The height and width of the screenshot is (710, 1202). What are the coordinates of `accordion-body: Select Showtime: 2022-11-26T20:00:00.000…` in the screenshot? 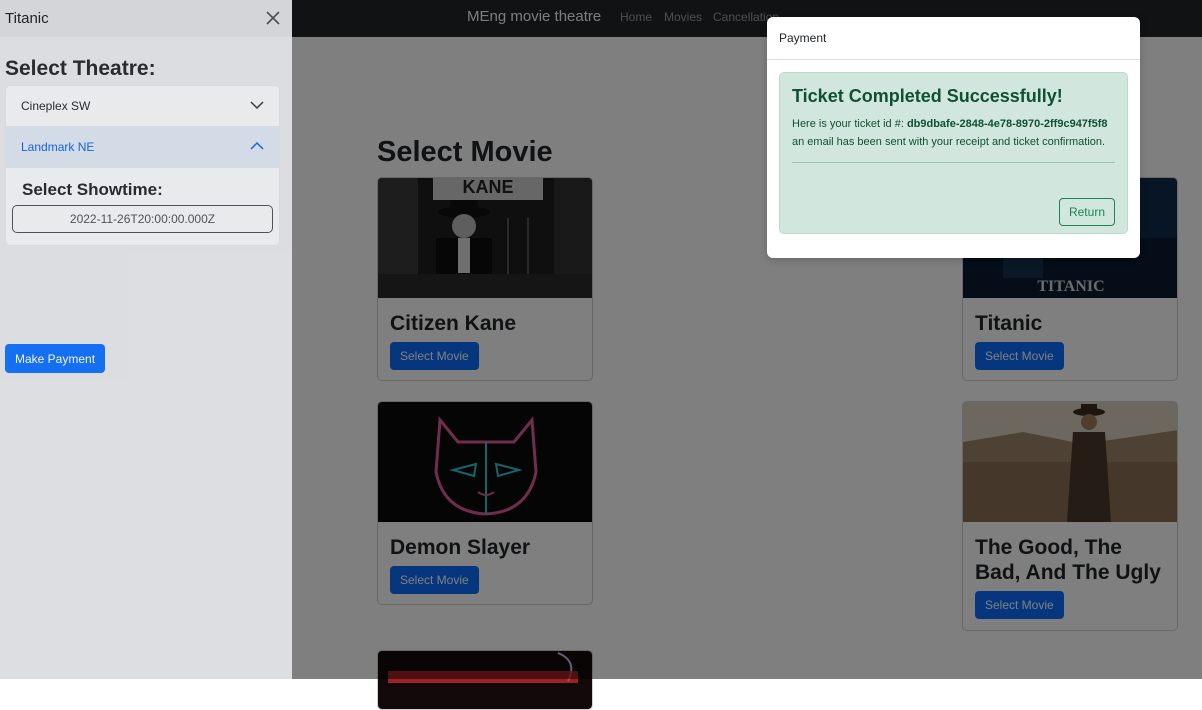 It's located at (142, 206).